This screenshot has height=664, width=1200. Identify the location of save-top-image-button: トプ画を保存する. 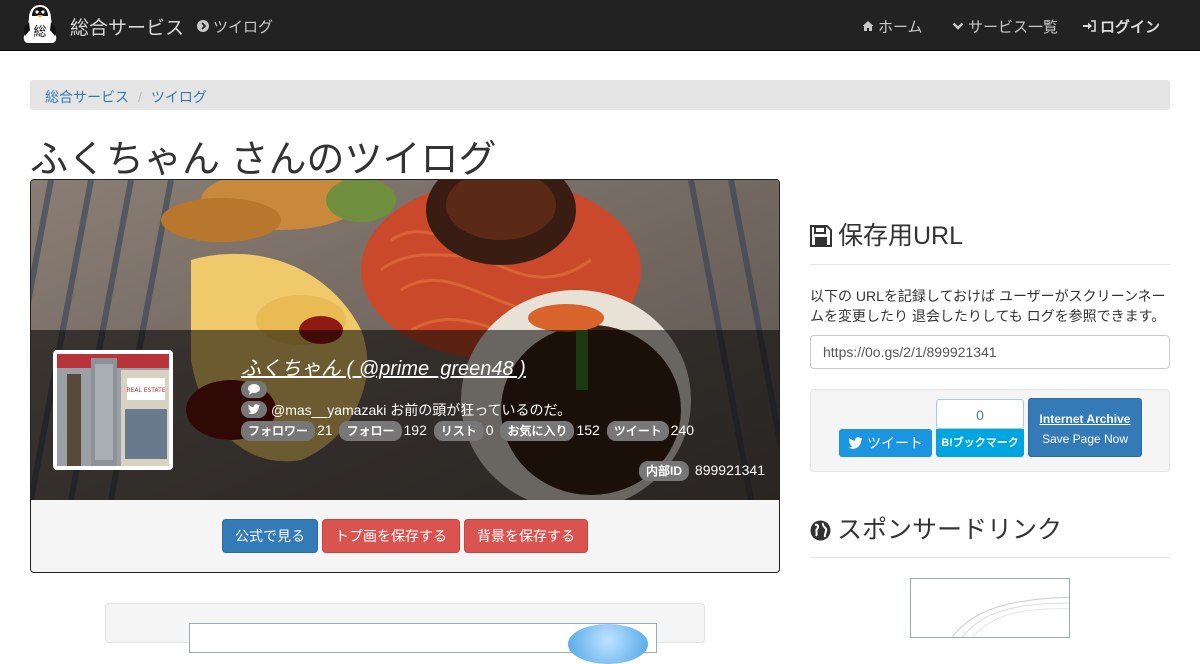
(391, 536).